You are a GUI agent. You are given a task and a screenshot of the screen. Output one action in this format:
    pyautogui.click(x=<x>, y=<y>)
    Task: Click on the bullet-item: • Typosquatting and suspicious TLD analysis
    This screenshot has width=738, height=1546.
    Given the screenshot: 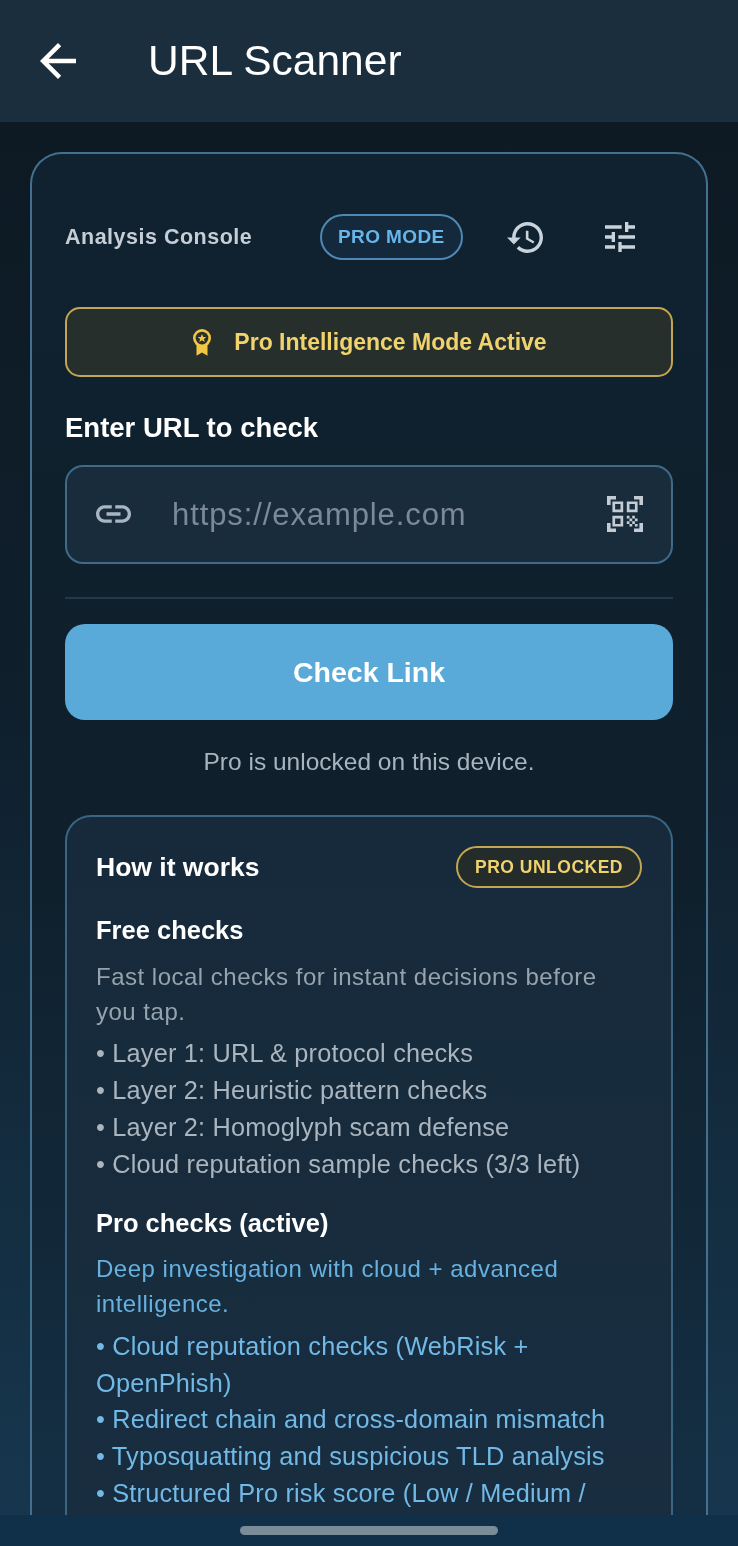 What is the action you would take?
    pyautogui.click(x=351, y=1457)
    